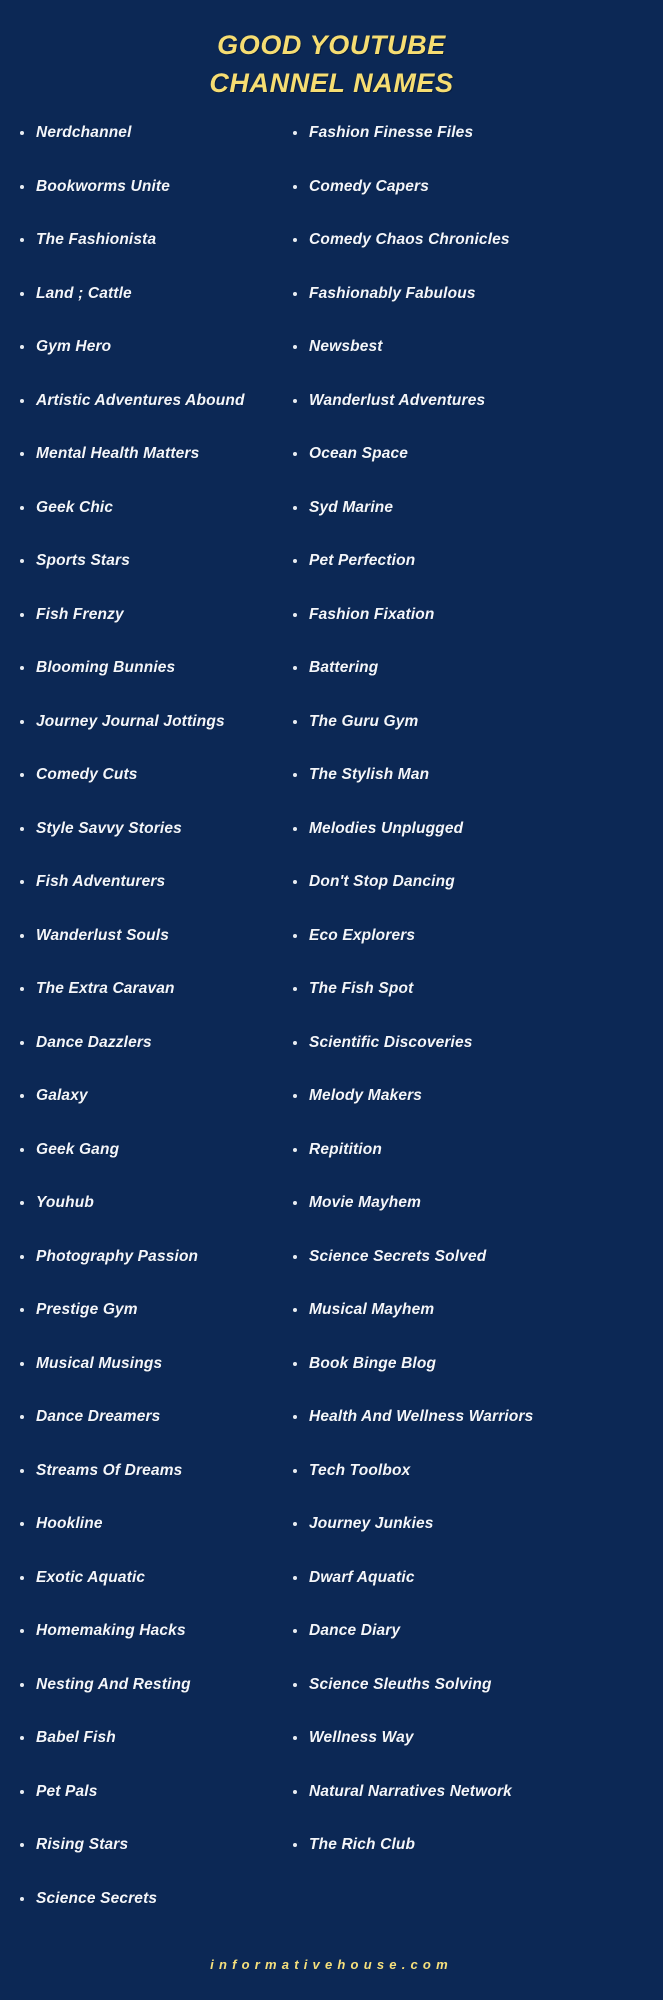 The image size is (663, 2000). Describe the element at coordinates (361, 1737) in the screenshot. I see `list-item-label: Wellness Way` at that location.